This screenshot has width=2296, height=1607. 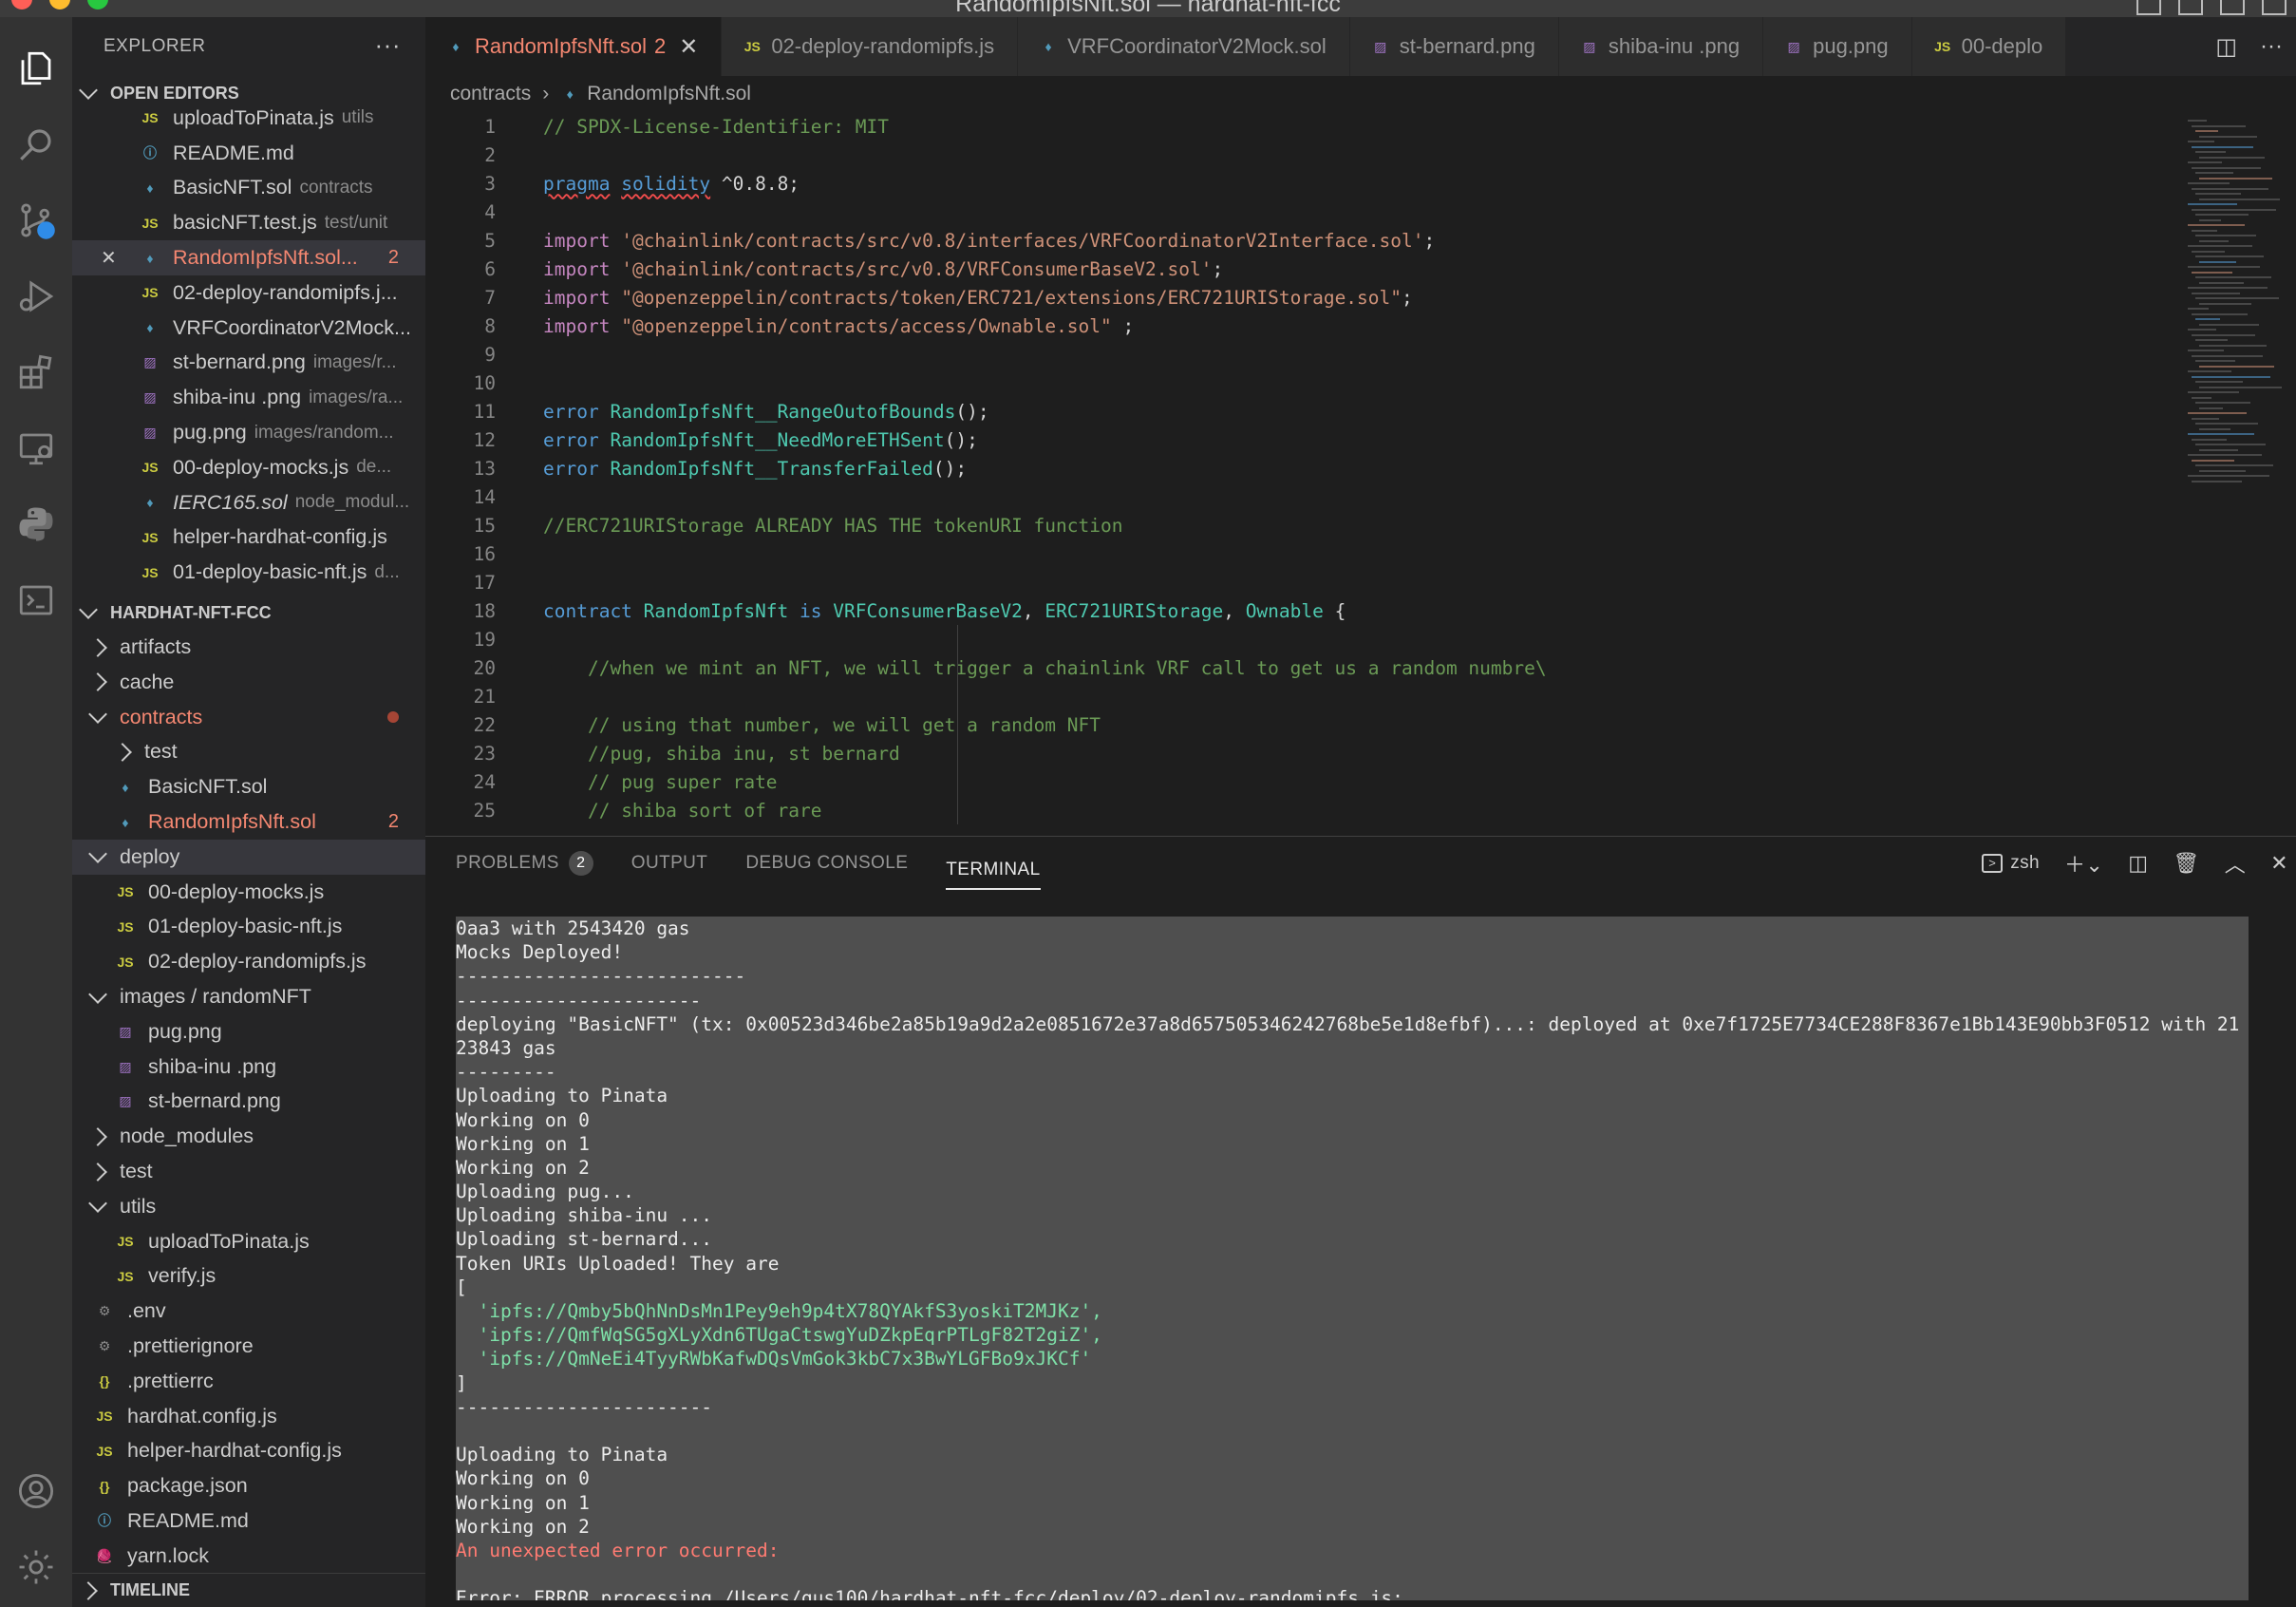 I want to click on open-editor-item: ♦ BasicNFT.sol contracts, so click(x=248, y=188).